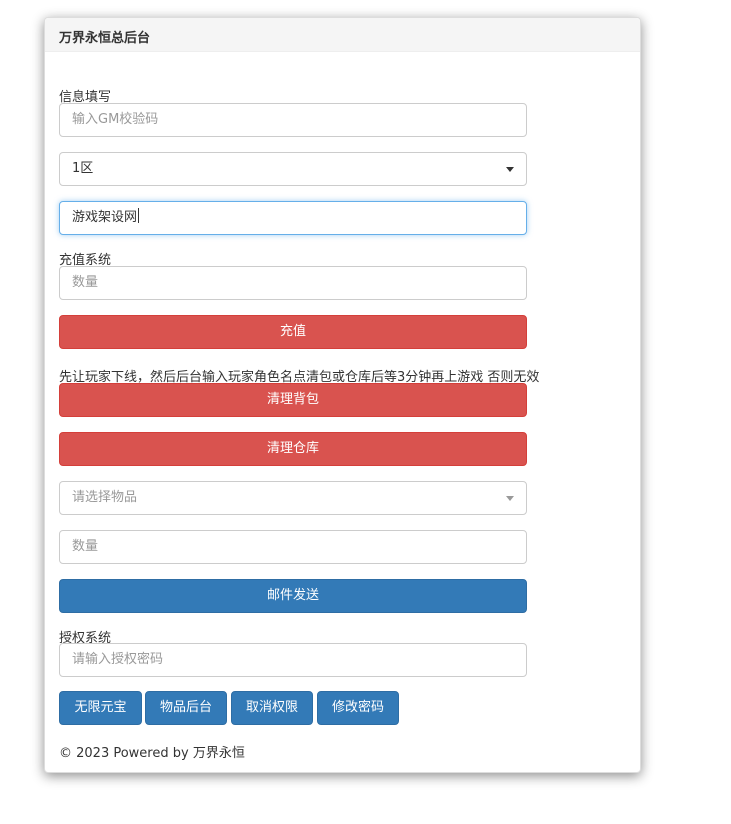 This screenshot has width=731, height=824. Describe the element at coordinates (293, 498) in the screenshot. I see `item-select: 请选择物品` at that location.